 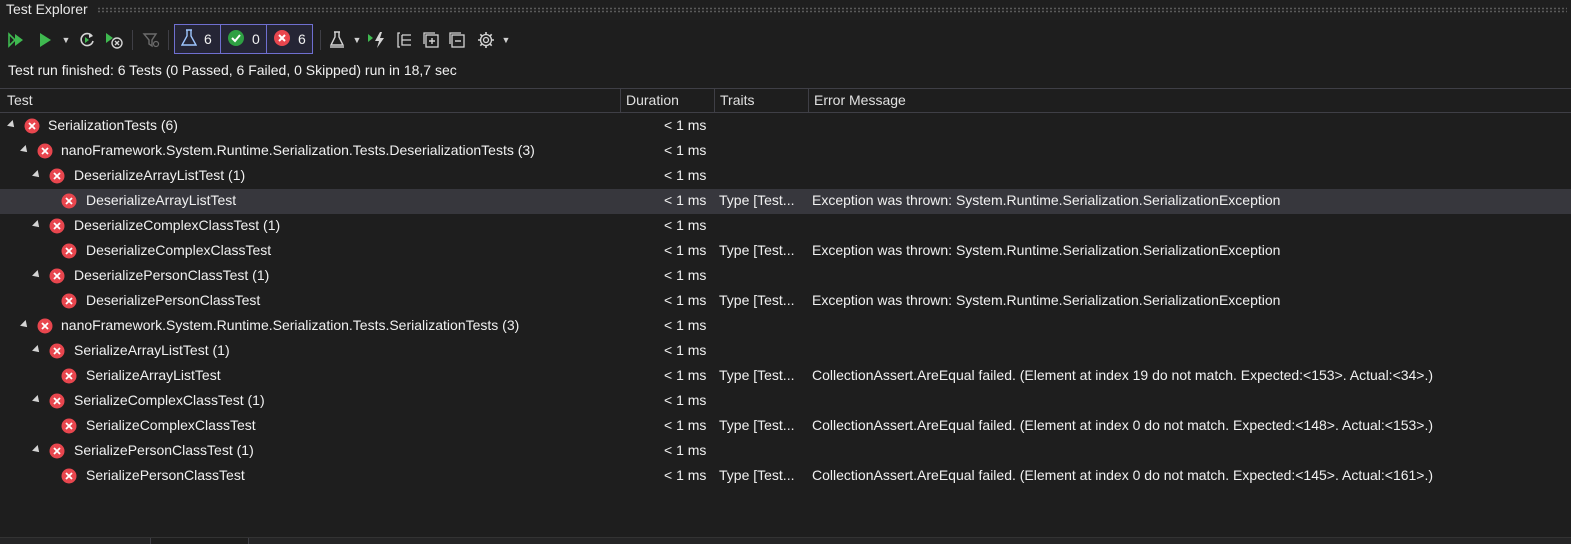 What do you see at coordinates (457, 40) in the screenshot?
I see `collapse-all-button` at bounding box center [457, 40].